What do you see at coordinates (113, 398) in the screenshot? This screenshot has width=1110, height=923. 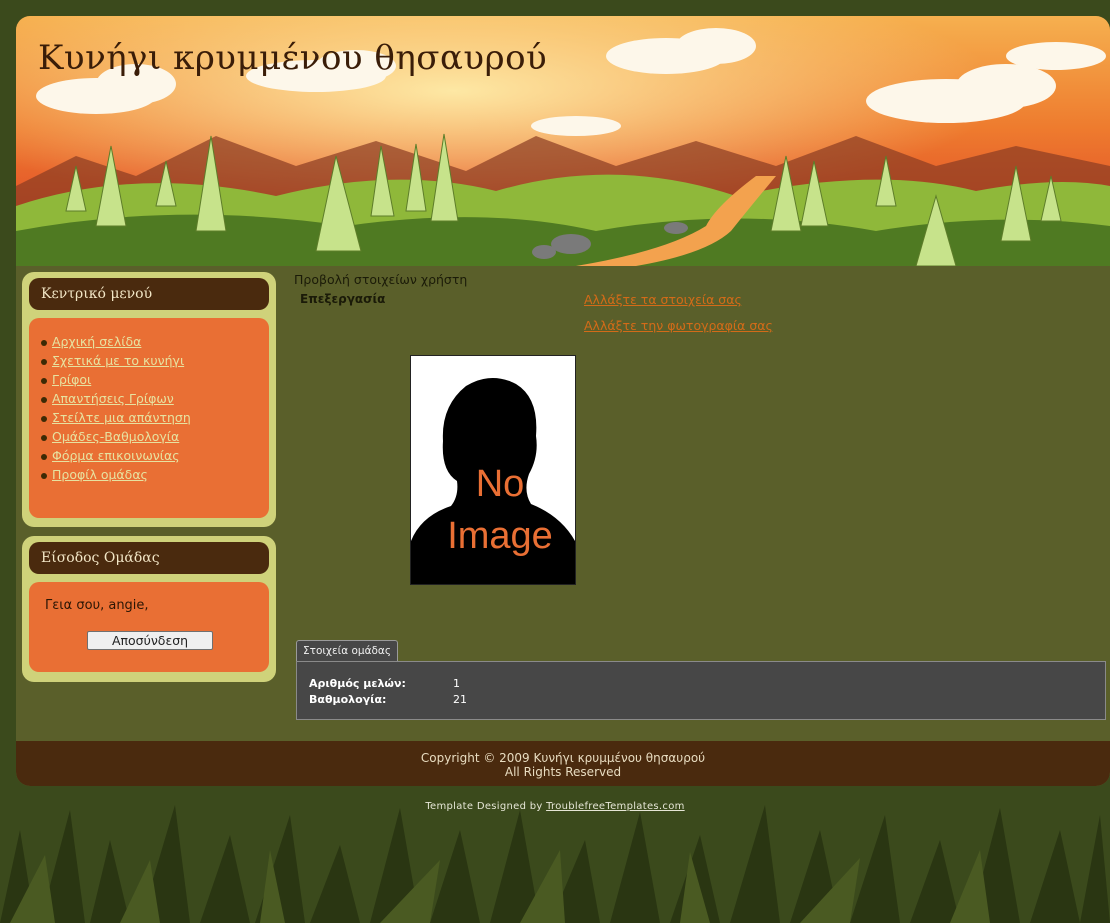 I see `menu-link-riddle-answers: Απαντήσεις Γρίφων` at bounding box center [113, 398].